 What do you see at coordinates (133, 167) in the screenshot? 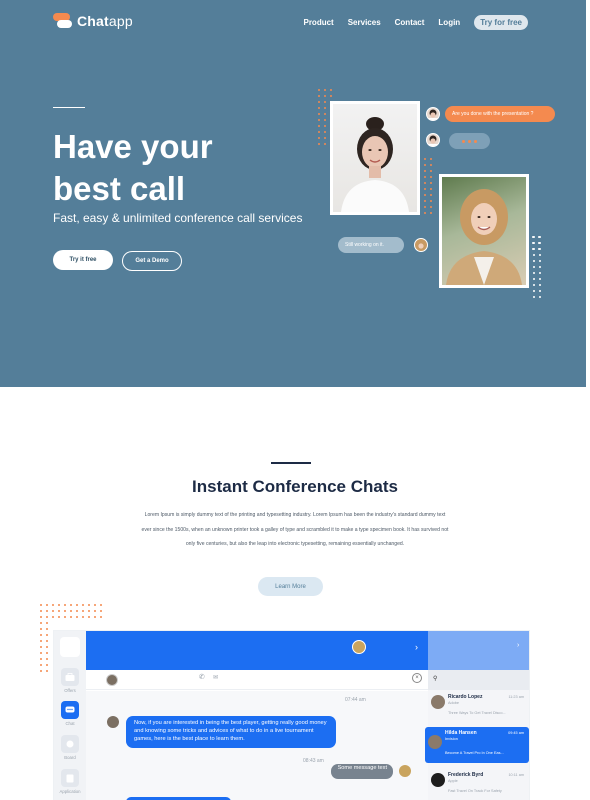
I see `hero-title: Have your best call` at bounding box center [133, 167].